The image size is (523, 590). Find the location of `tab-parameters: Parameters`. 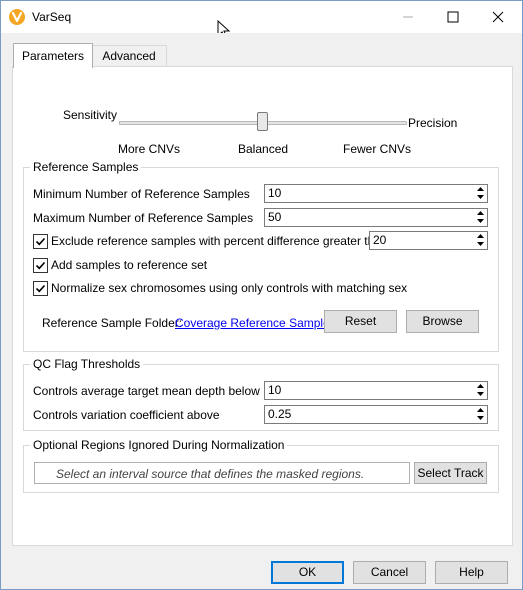

tab-parameters: Parameters is located at coordinates (53, 55).